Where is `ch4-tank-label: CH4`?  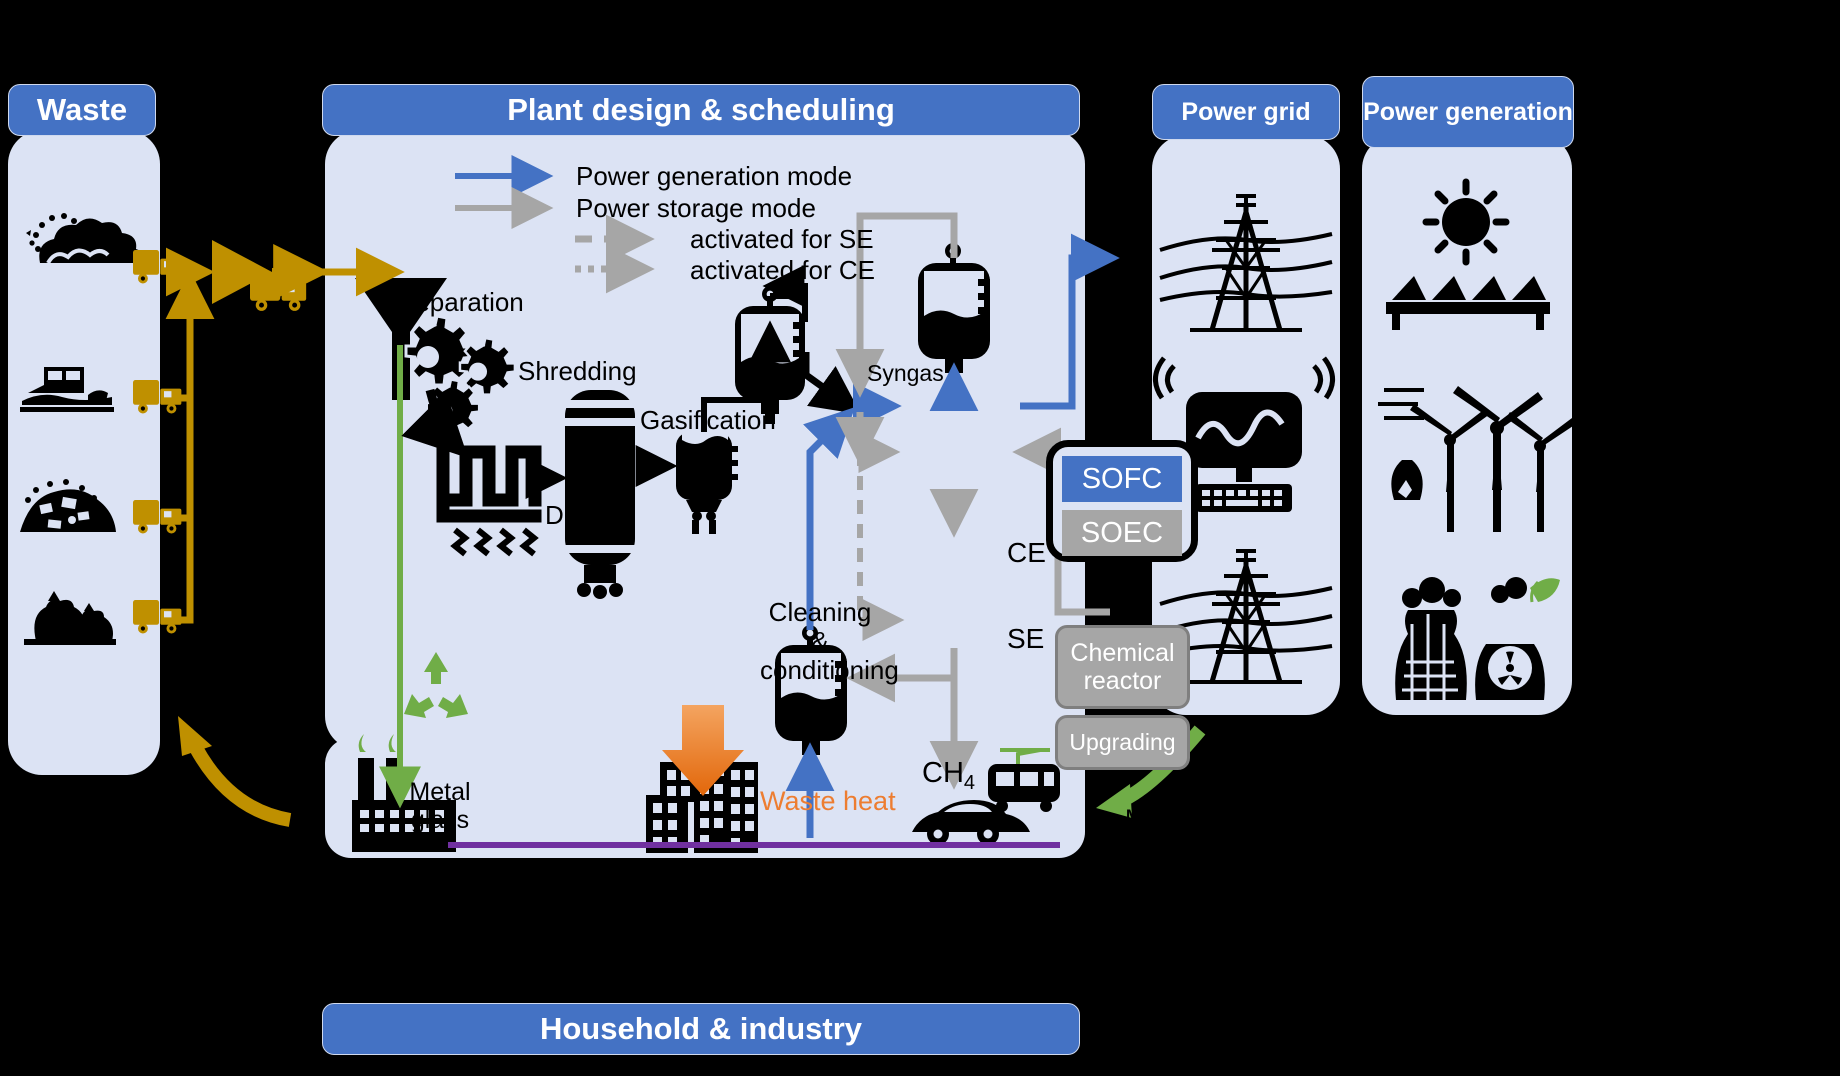
ch4-tank-label: CH4 is located at coordinates (948, 776).